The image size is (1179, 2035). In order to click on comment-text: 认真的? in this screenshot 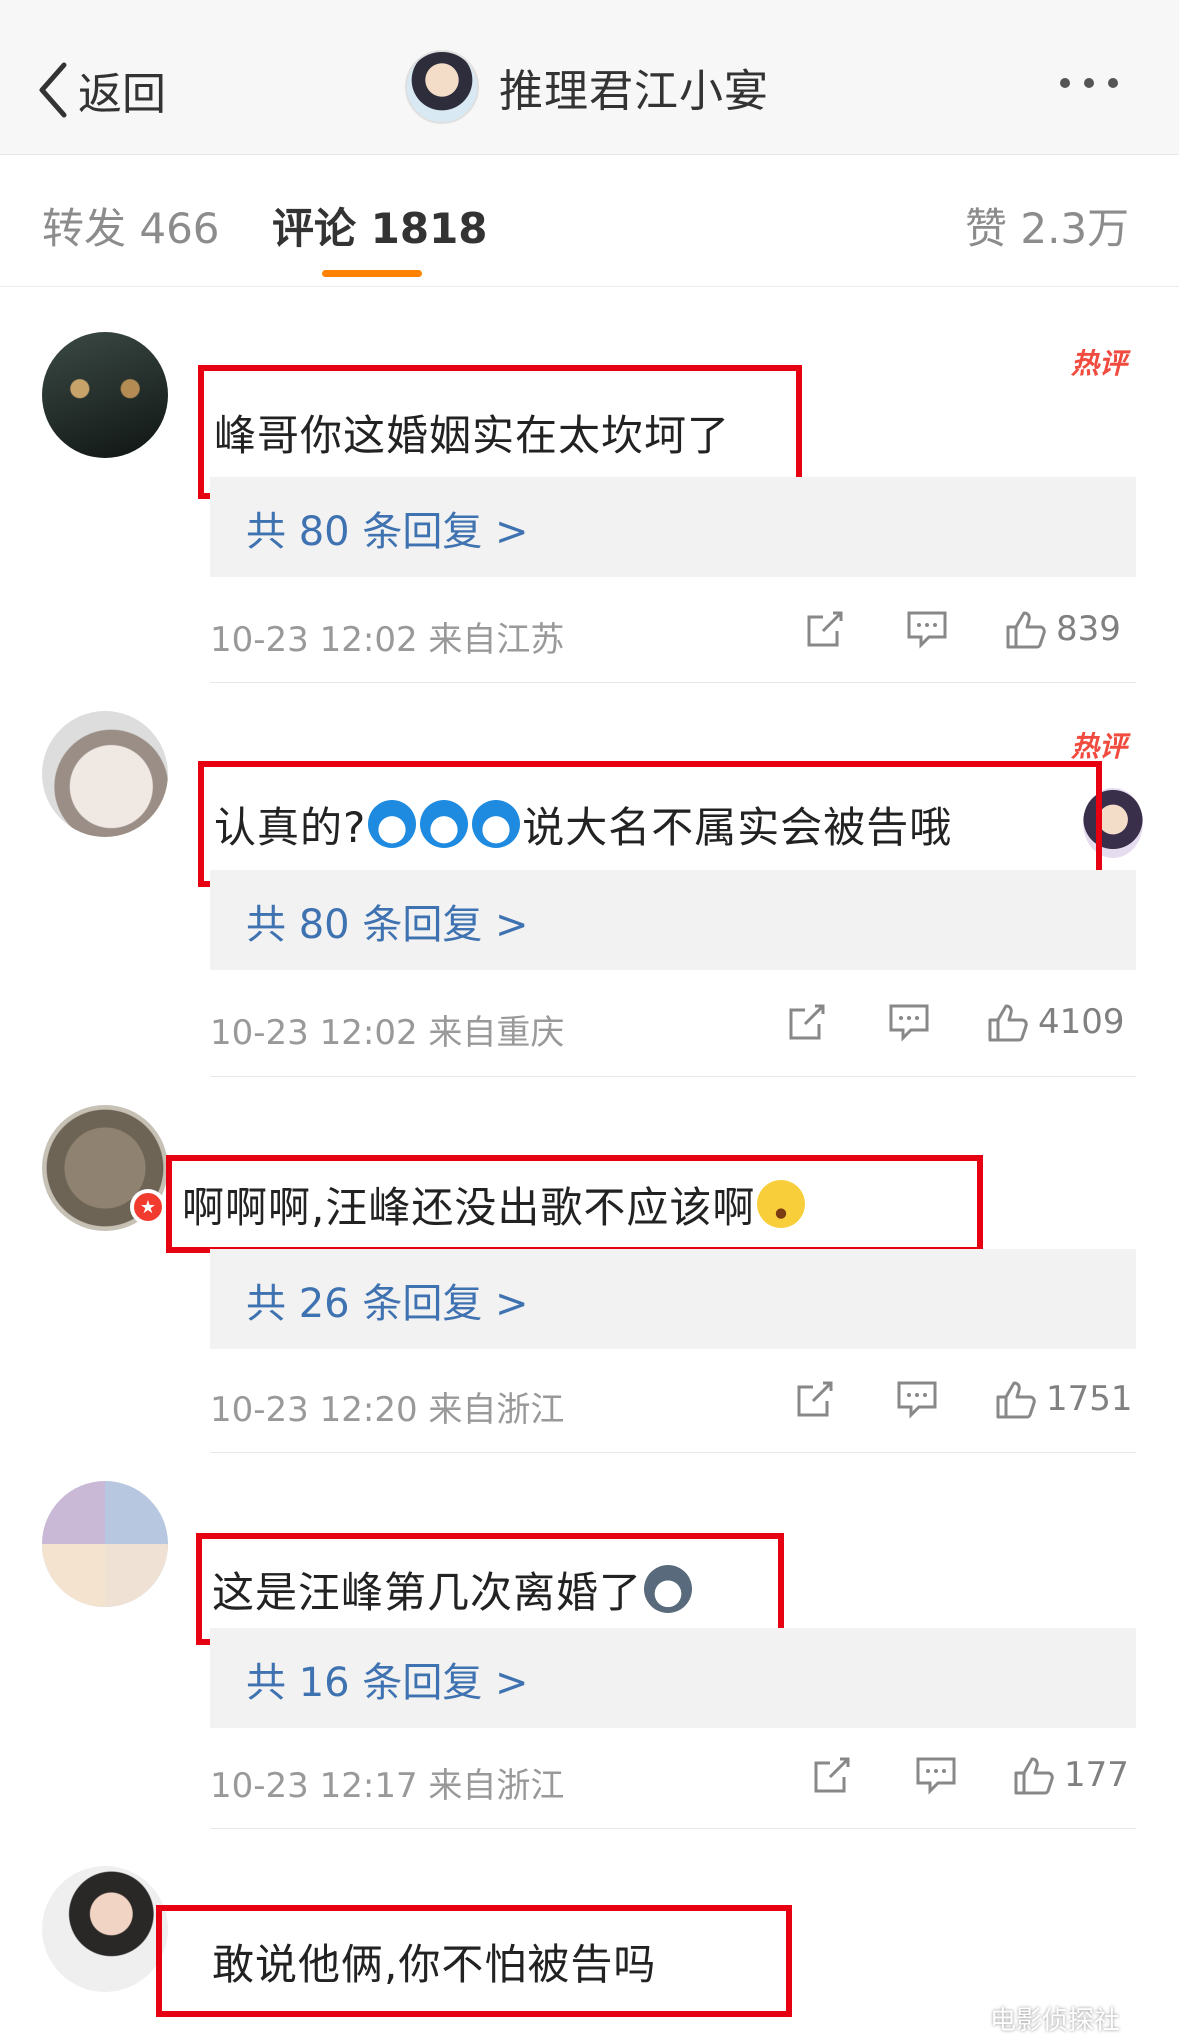, I will do `click(290, 827)`.